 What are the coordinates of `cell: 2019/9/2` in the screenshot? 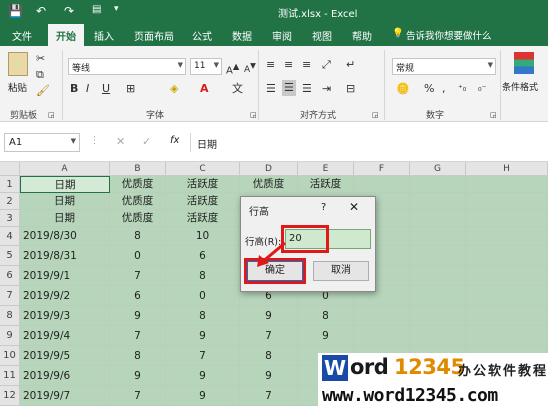 It's located at (65, 296).